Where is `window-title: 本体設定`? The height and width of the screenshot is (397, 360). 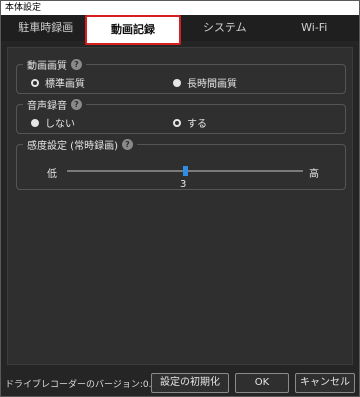
window-title: 本体設定 is located at coordinates (180, 8).